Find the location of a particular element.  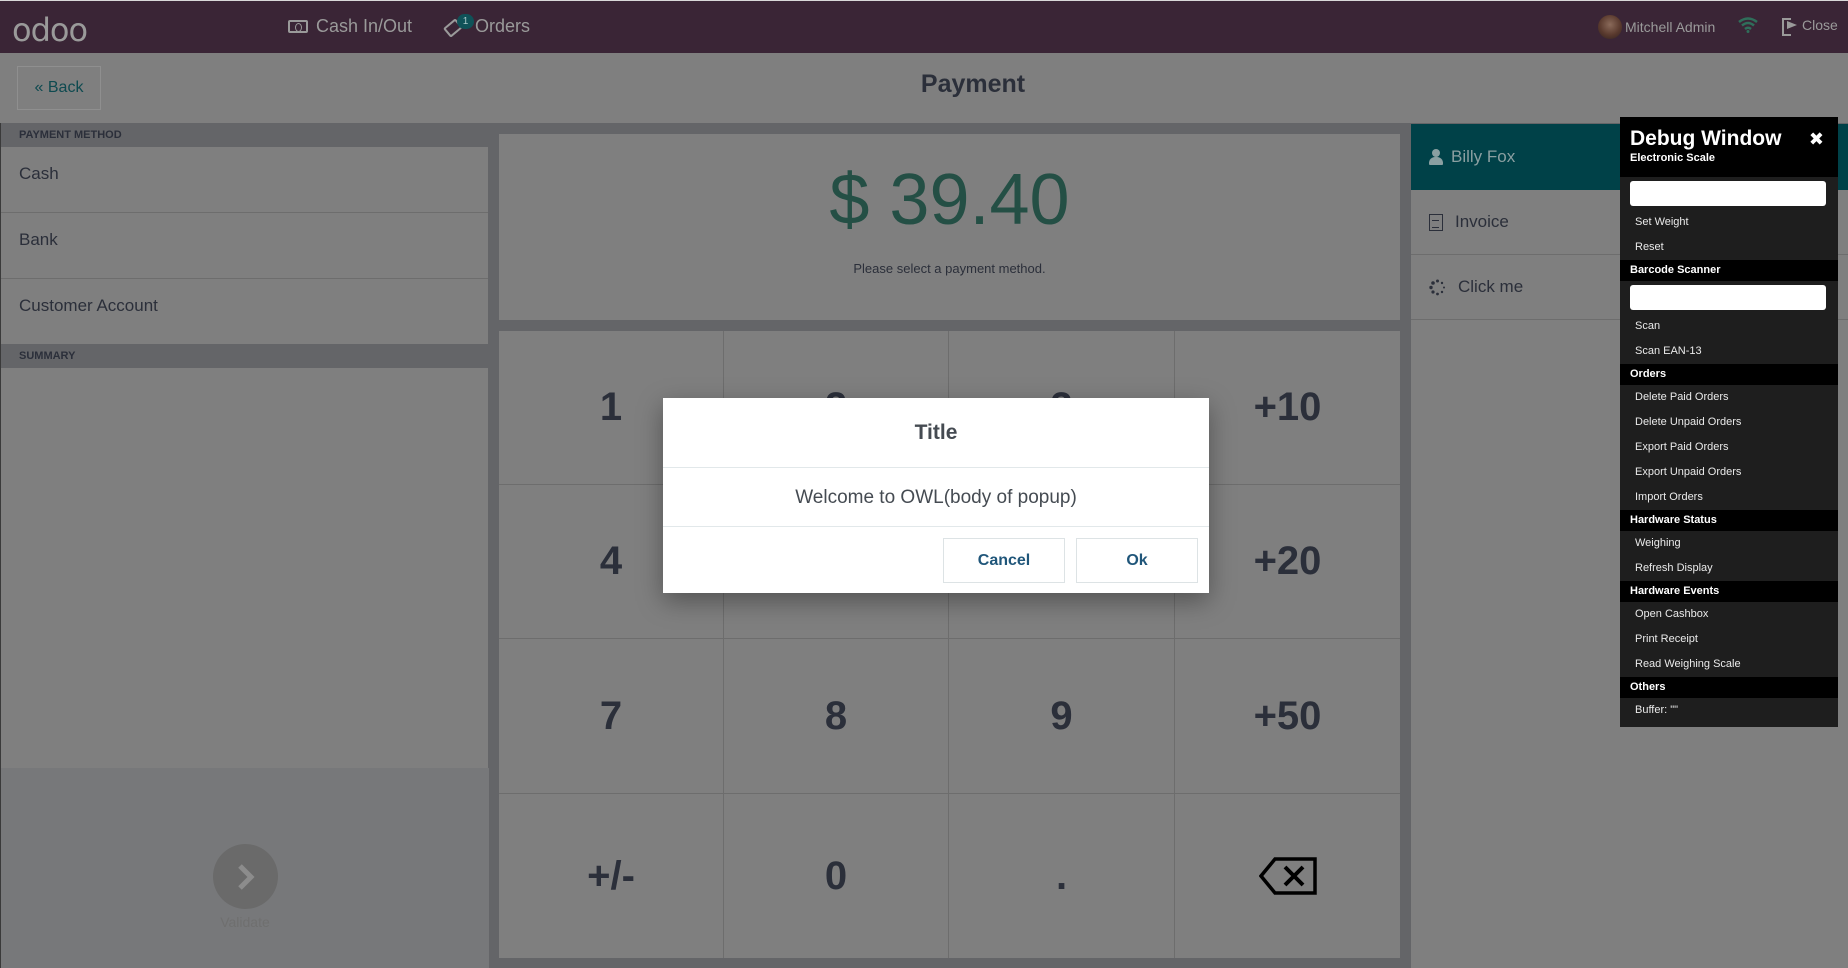

numpad-key-8: 8 is located at coordinates (836, 716).